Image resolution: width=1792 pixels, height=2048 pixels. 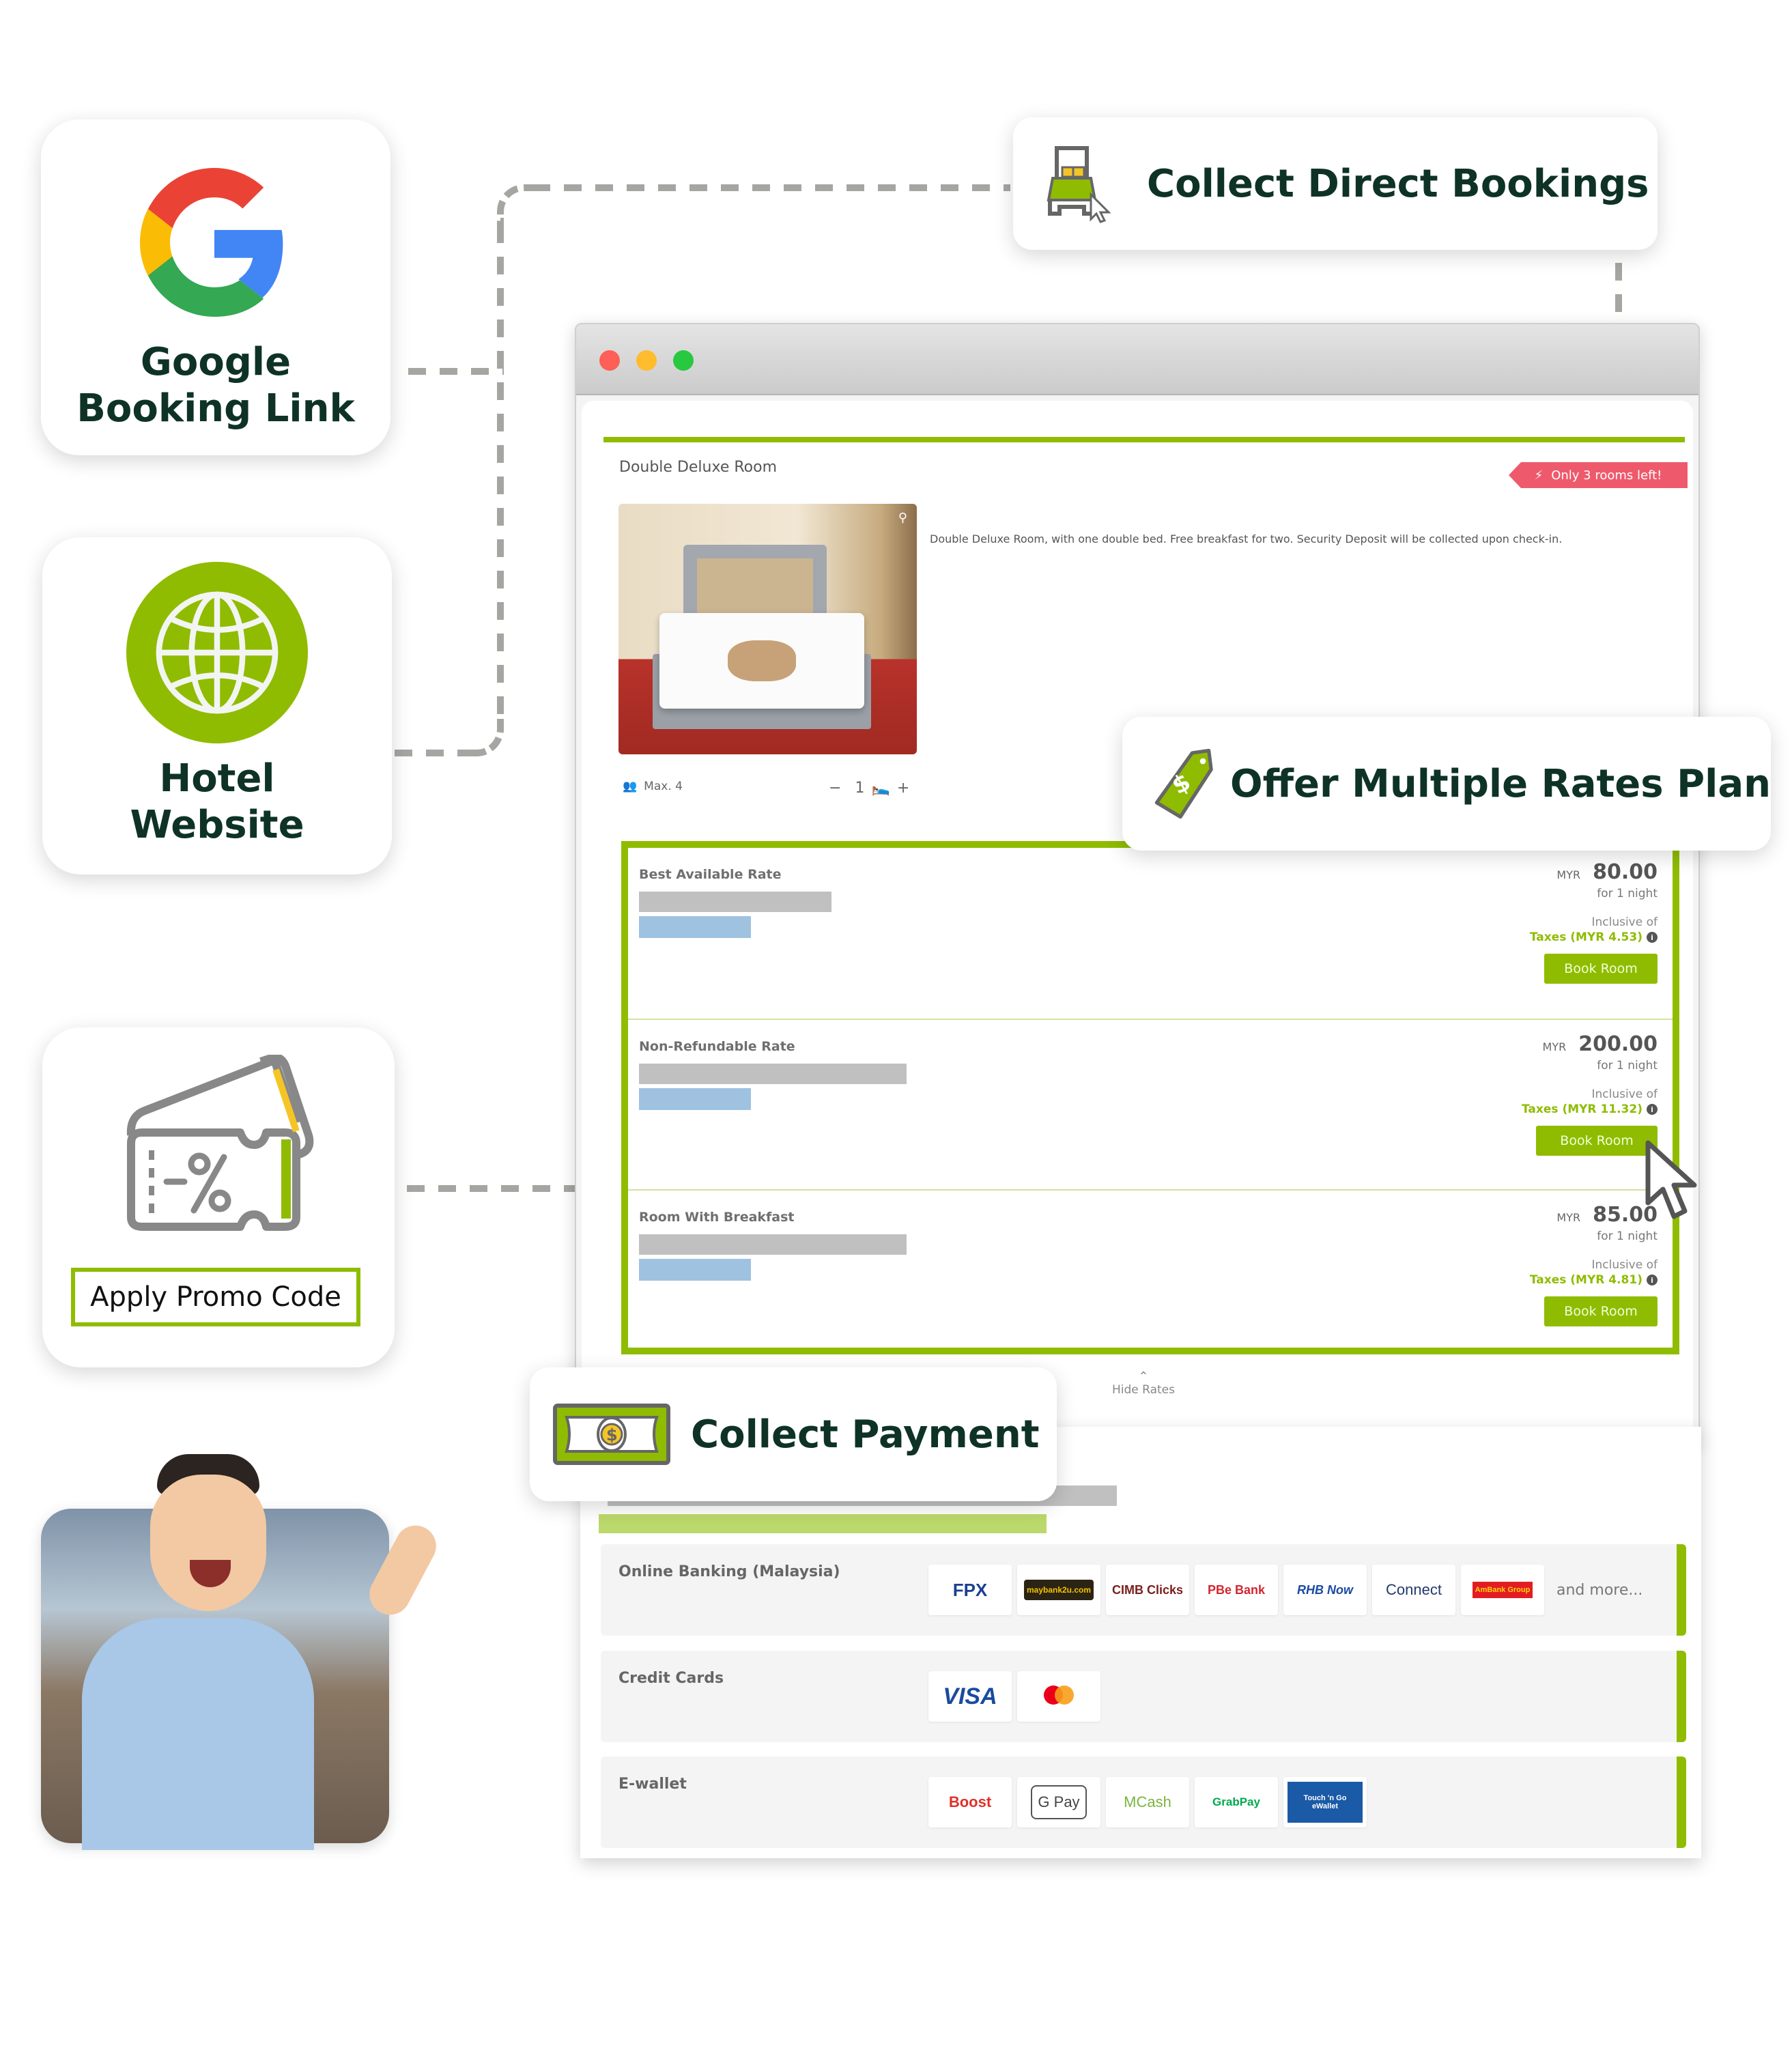 I want to click on bed-booking-icon, so click(x=1079, y=184).